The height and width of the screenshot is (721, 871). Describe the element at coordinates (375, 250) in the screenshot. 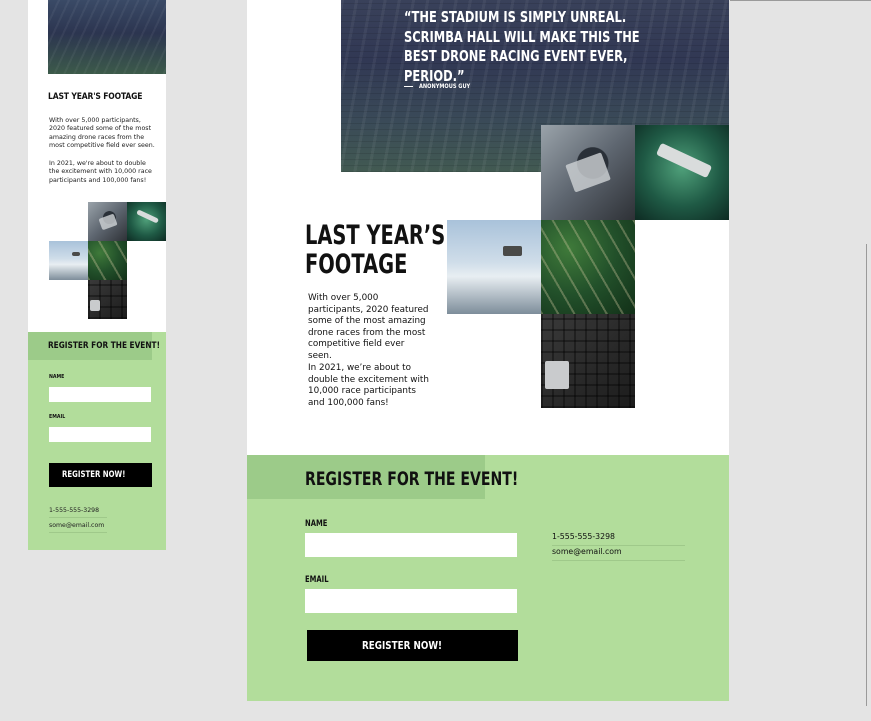

I see `section-title: LAST YEAR’S FOOTAGE` at that location.